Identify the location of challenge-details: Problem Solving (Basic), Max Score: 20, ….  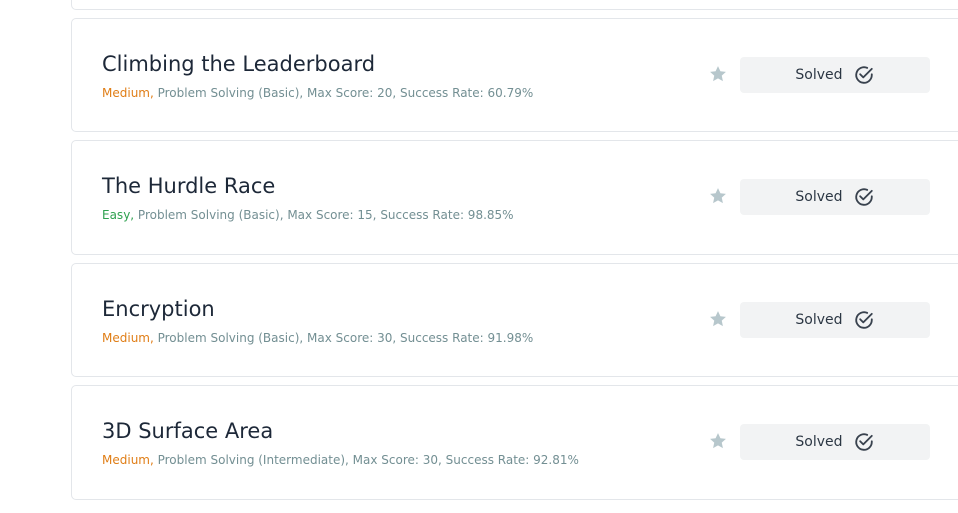
(343, 93).